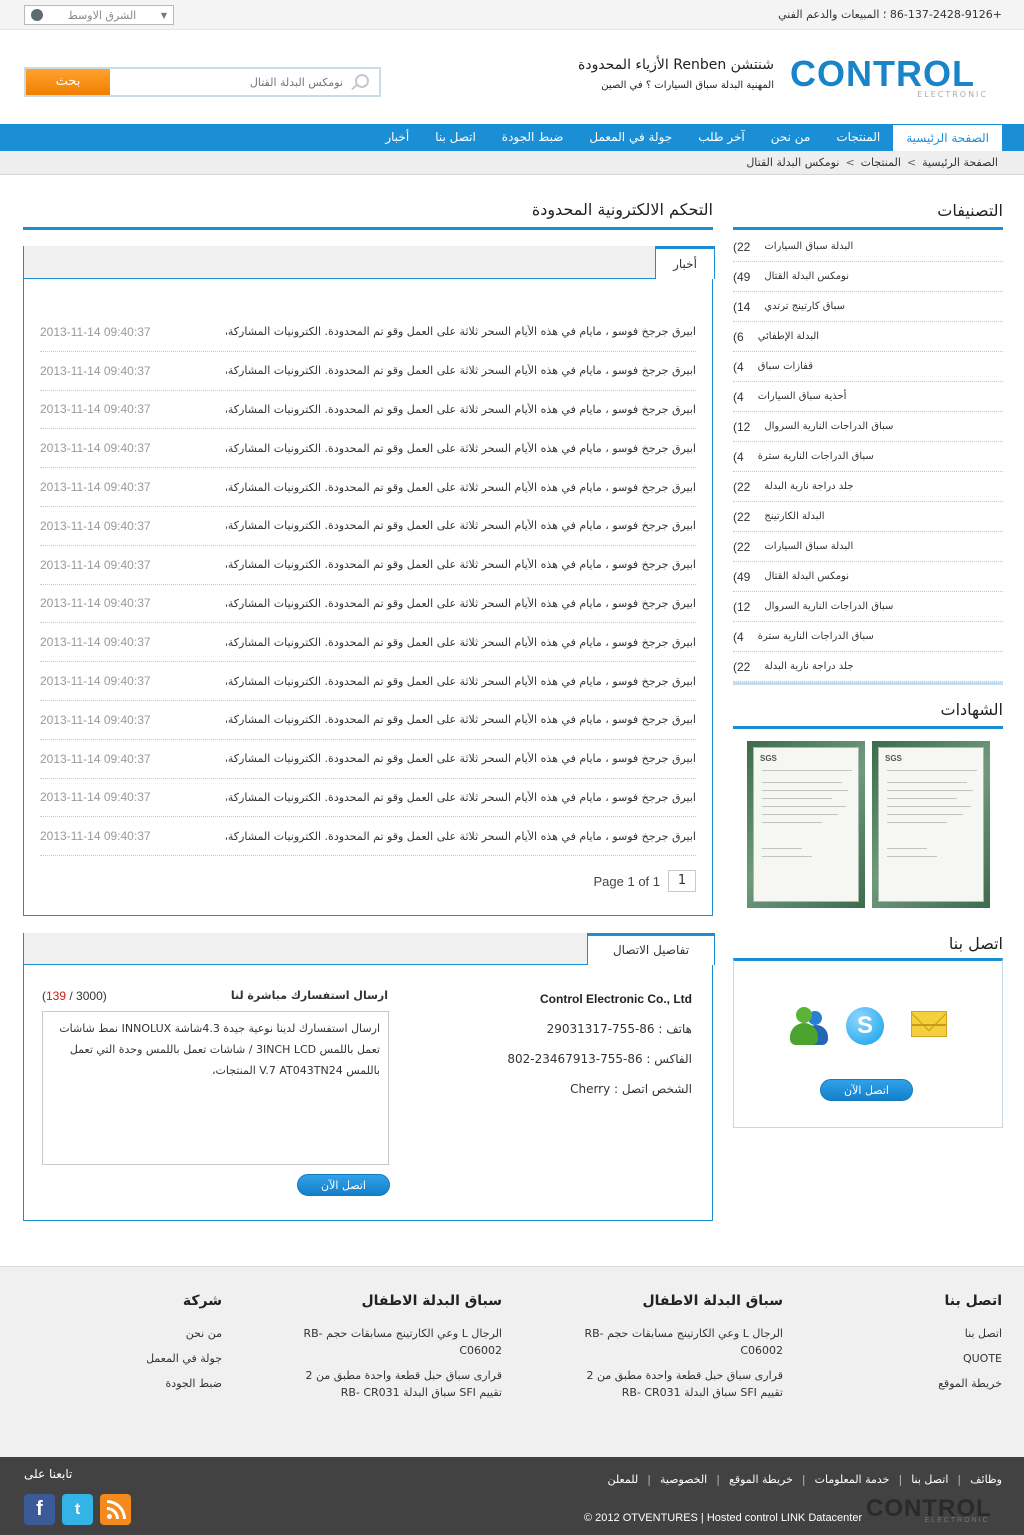 The image size is (1024, 1535). I want to click on skype-icon: S, so click(865, 1026).